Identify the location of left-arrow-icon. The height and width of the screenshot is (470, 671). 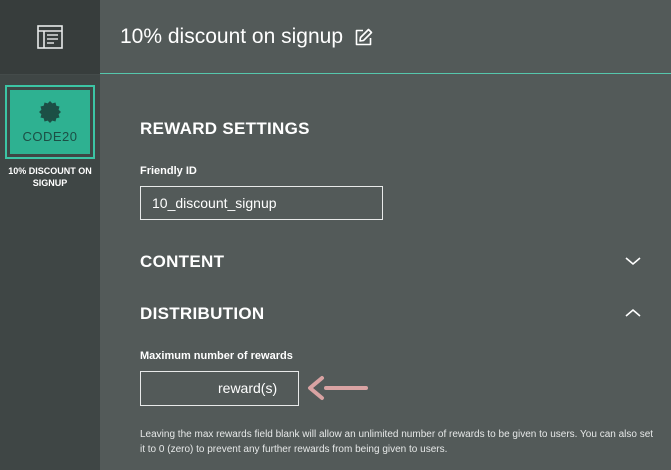
(338, 388).